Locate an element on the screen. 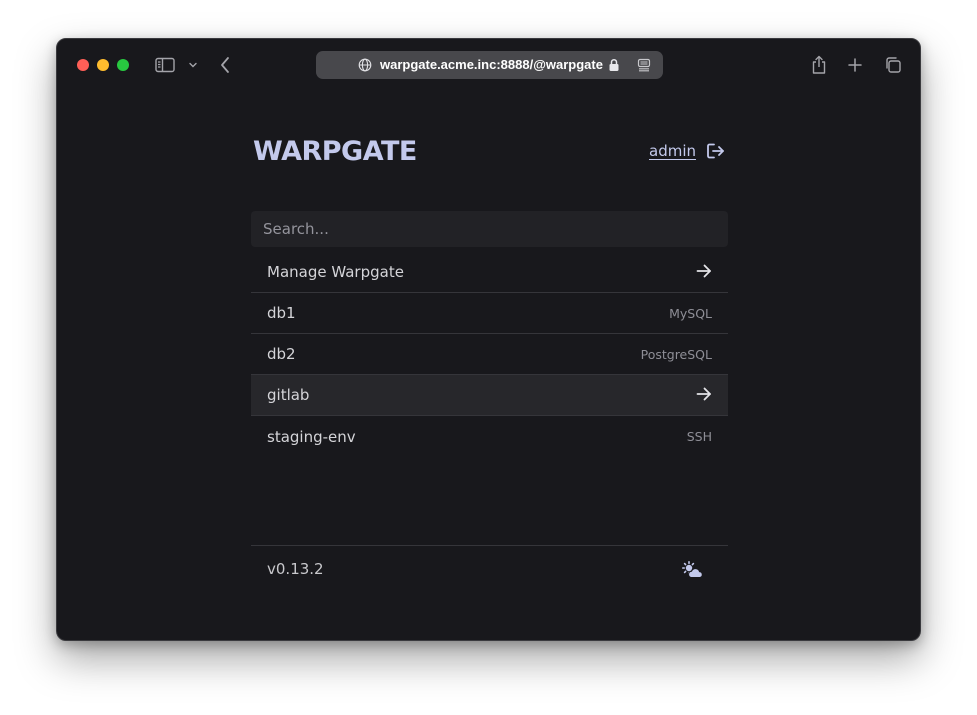 The height and width of the screenshot is (715, 977). target-row-gitlab: gitlab is located at coordinates (489, 395).